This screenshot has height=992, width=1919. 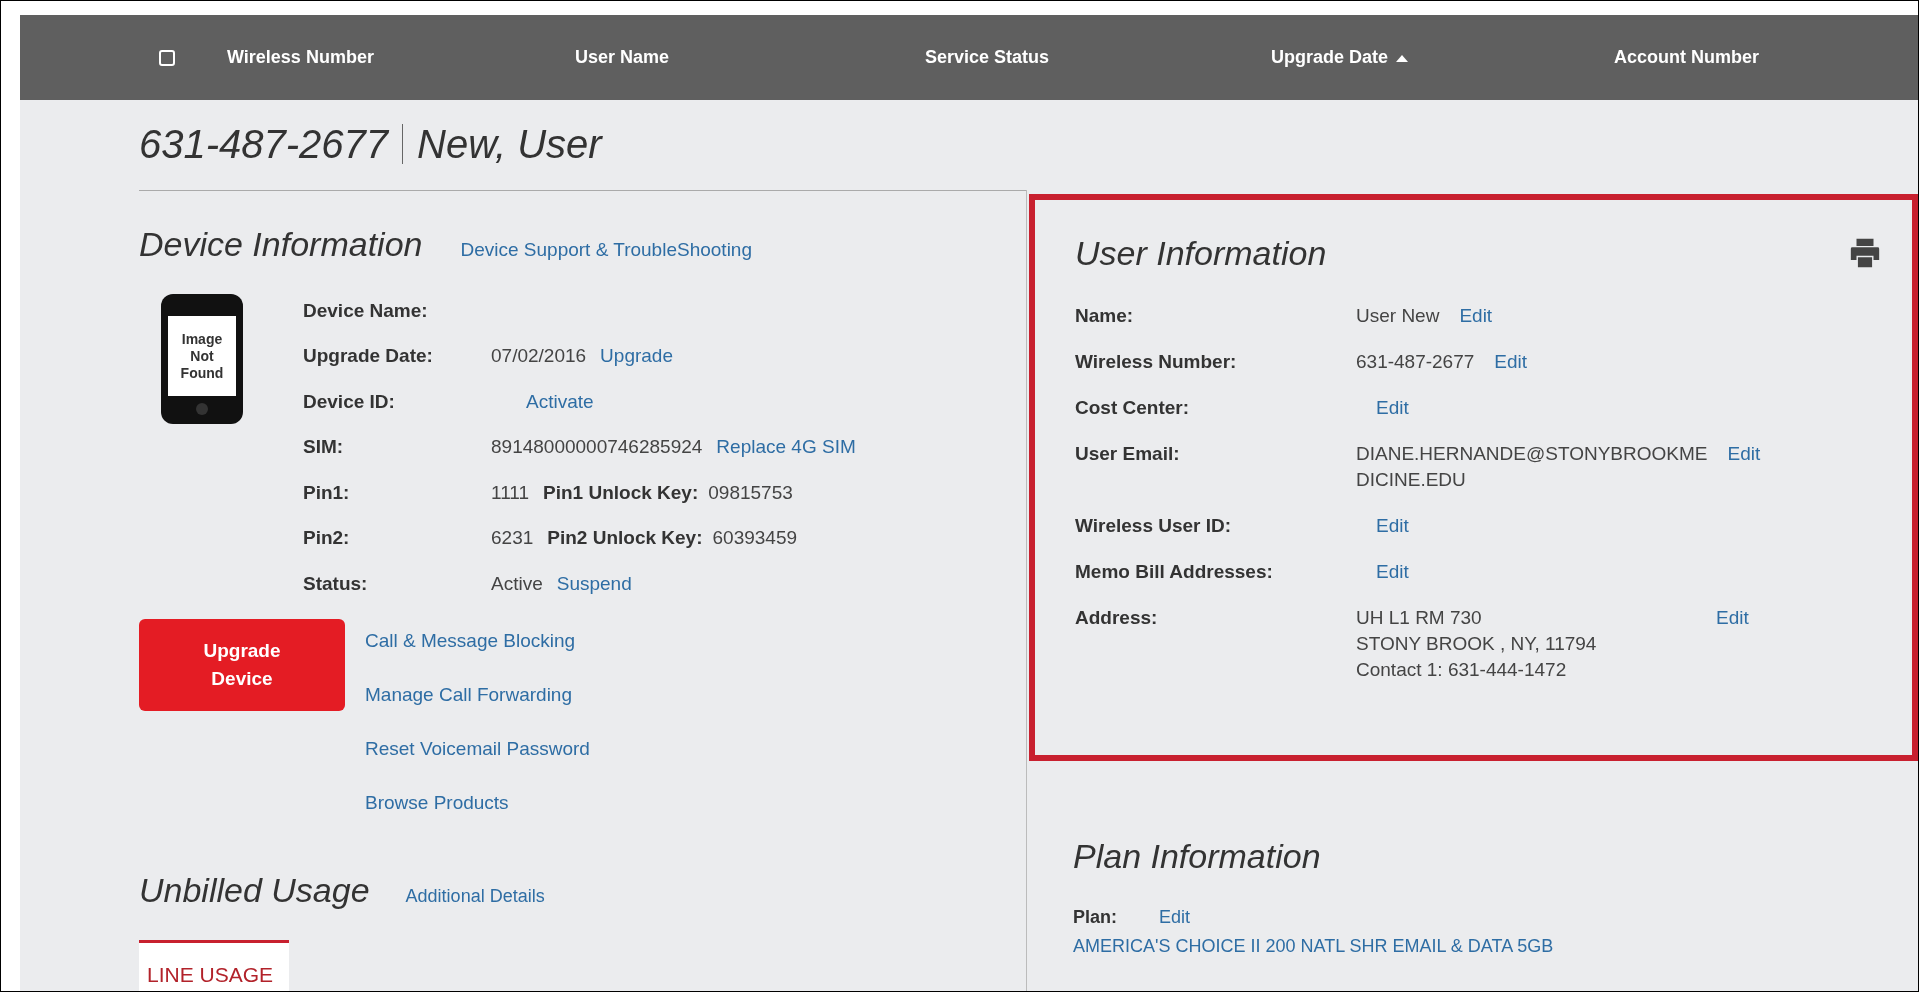 I want to click on print-icon, so click(x=1865, y=253).